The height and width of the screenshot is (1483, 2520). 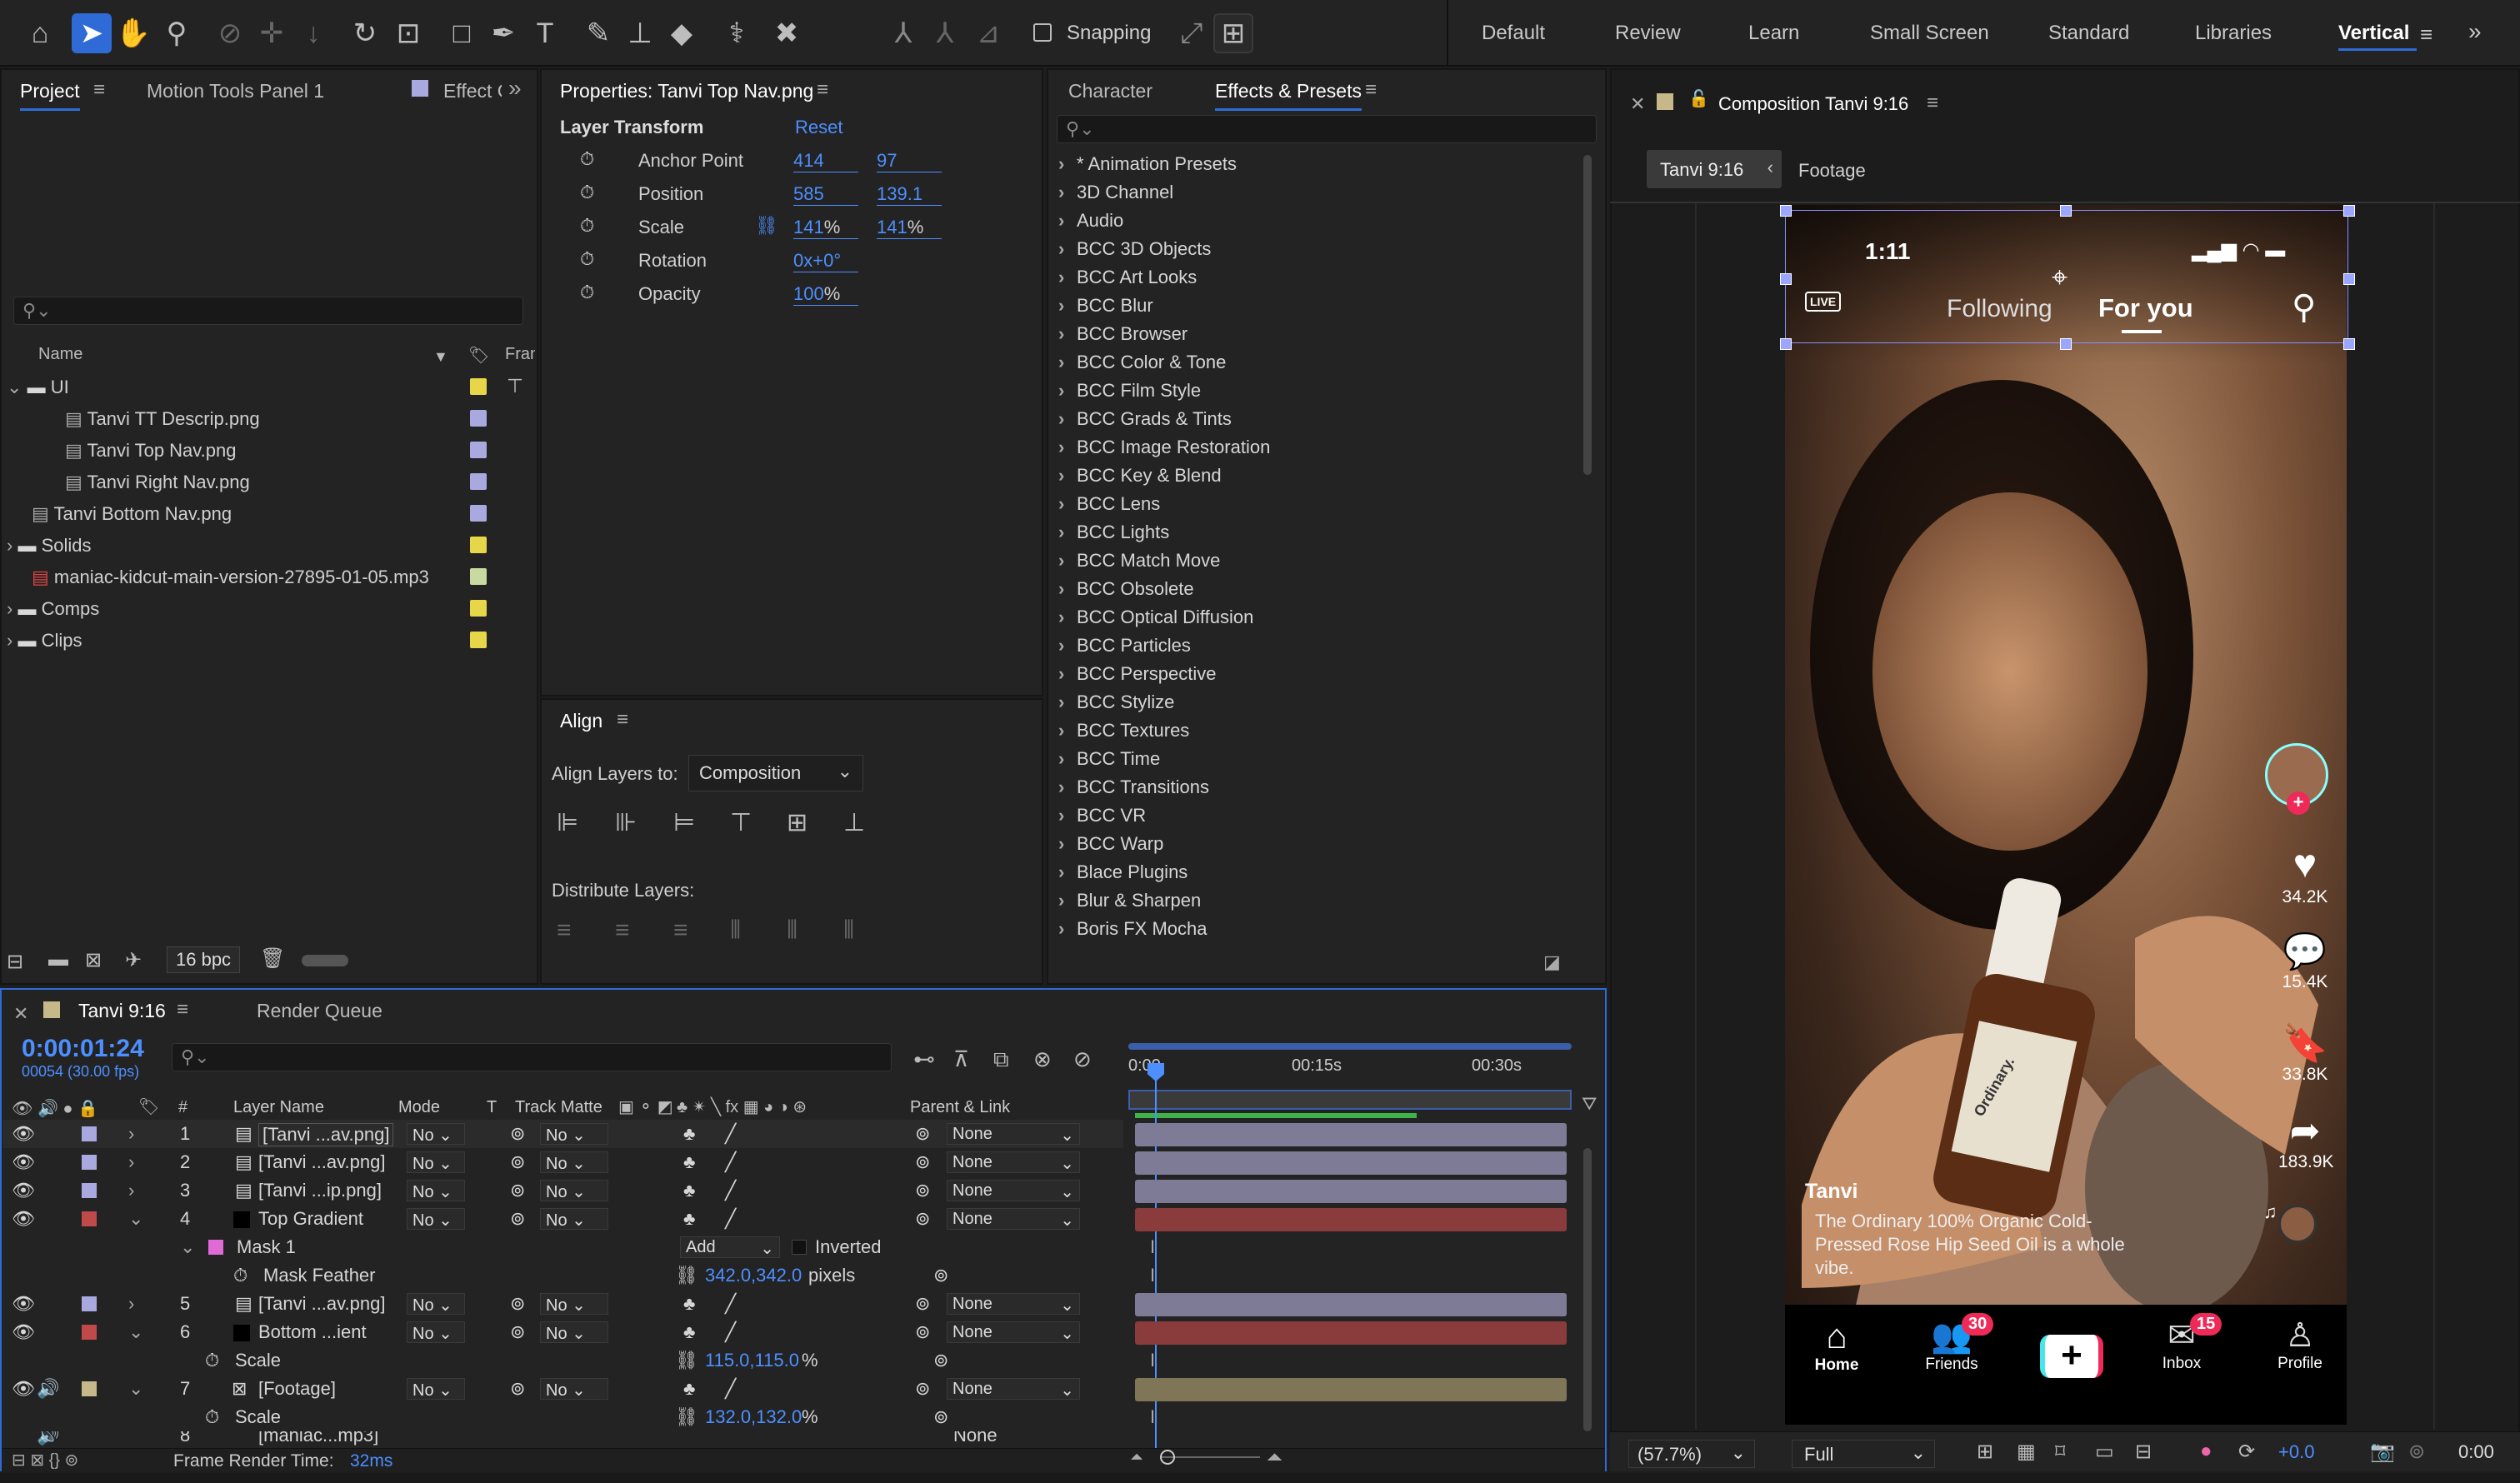 What do you see at coordinates (825, 161) in the screenshot?
I see `anchor-point-x: 414` at bounding box center [825, 161].